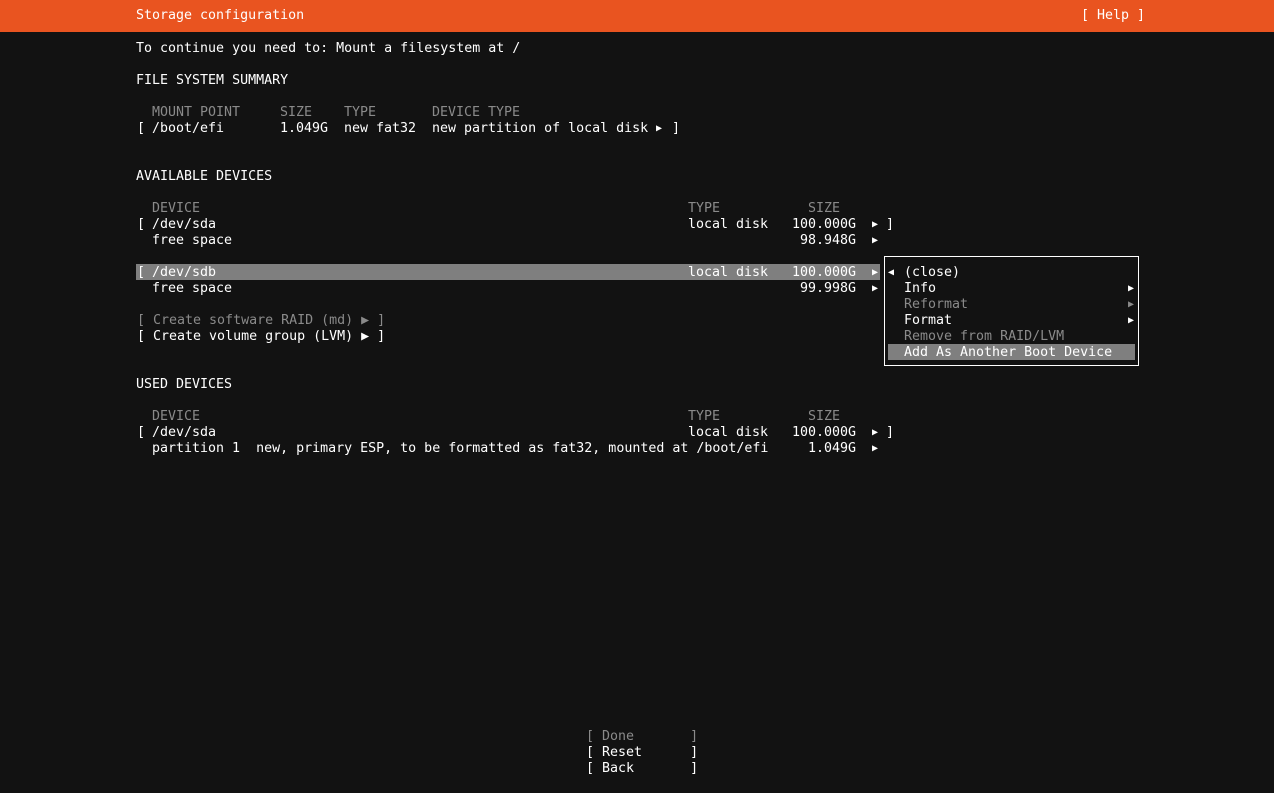  I want to click on free-space-size: 99.998G, so click(828, 288).